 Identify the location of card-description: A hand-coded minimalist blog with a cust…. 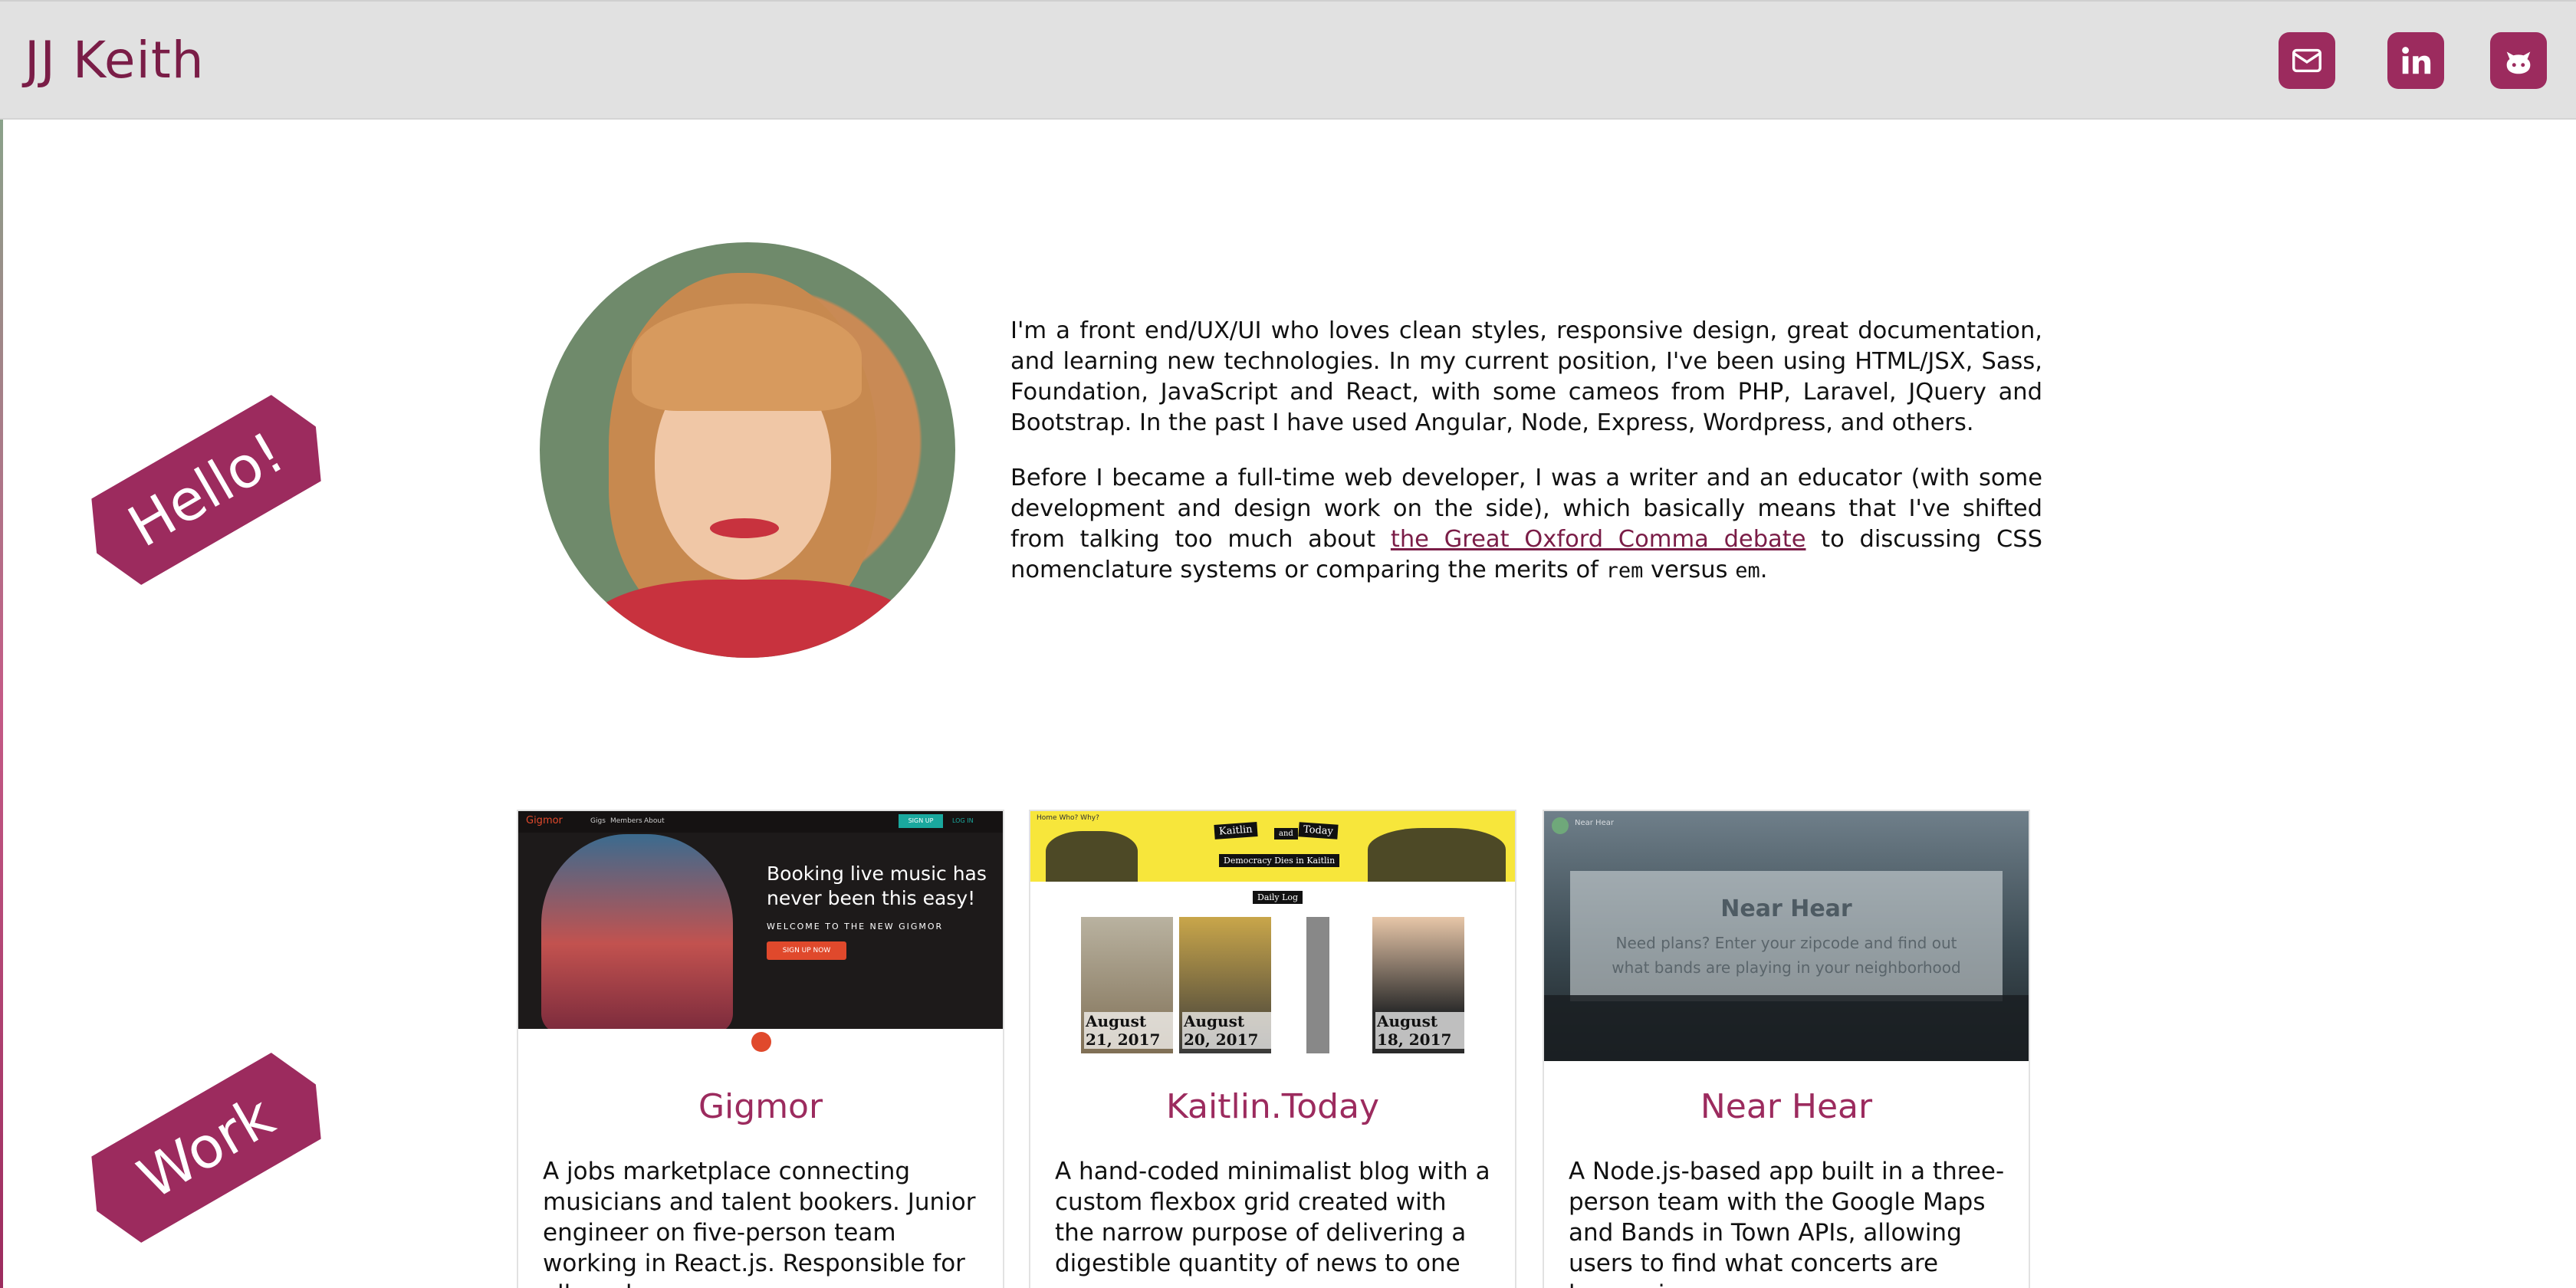
(1273, 1217).